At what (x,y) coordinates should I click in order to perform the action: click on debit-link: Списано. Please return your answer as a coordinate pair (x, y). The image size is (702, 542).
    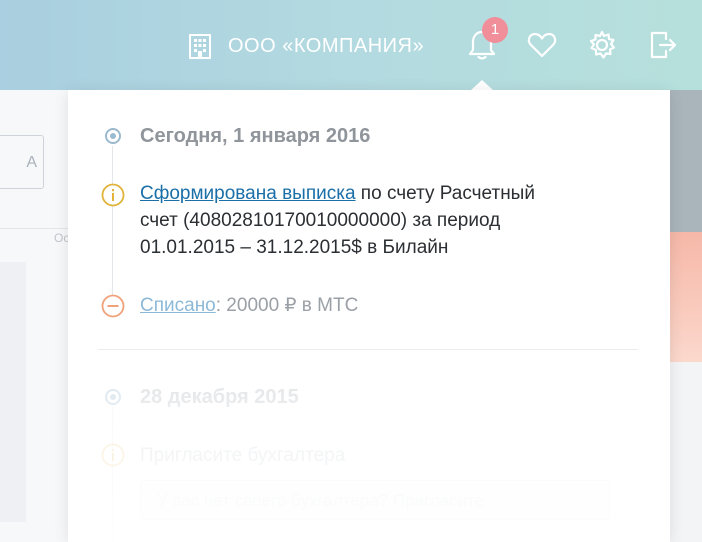
    Looking at the image, I should click on (178, 305).